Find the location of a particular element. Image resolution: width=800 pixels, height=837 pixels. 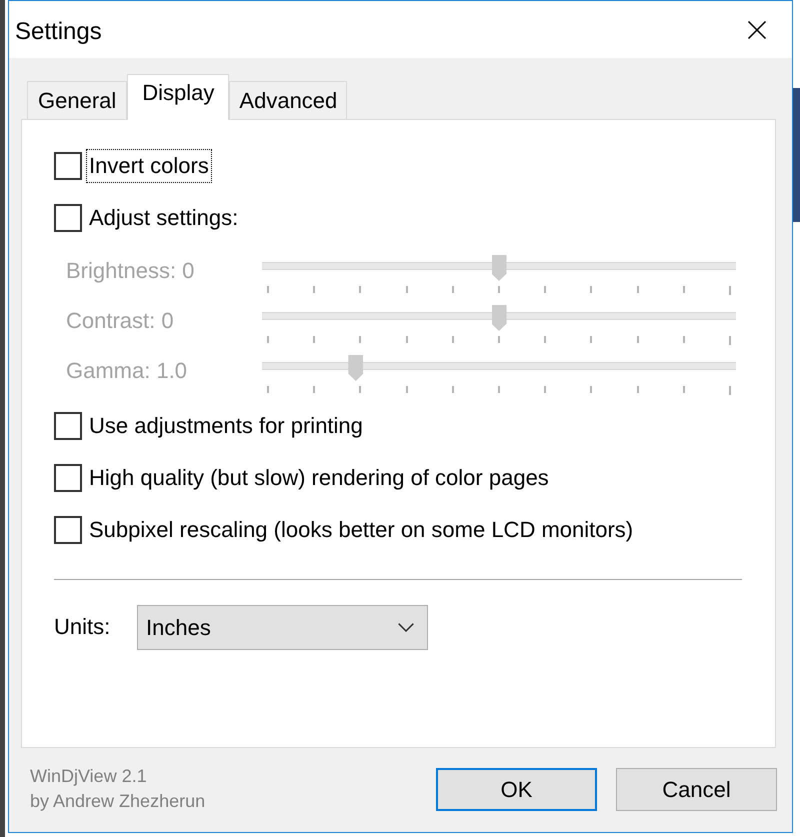

window-title: Settings is located at coordinates (58, 32).